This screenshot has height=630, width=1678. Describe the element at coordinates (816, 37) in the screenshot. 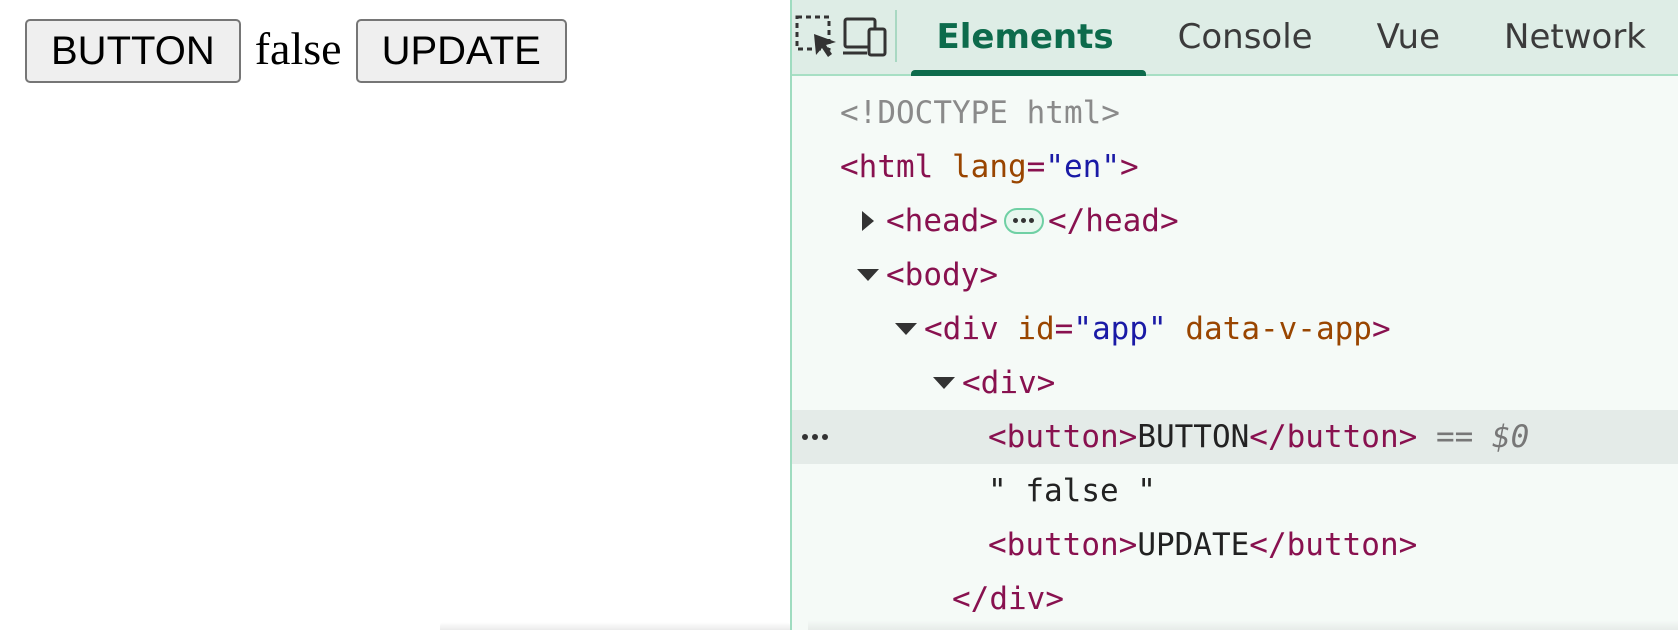

I see `inspect-element-icon` at that location.